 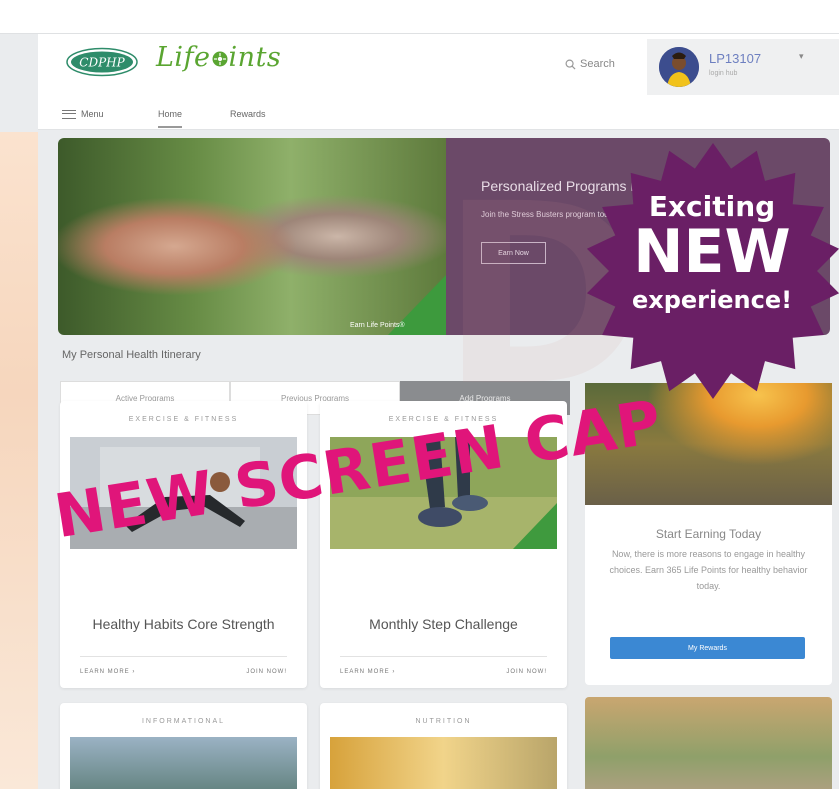 What do you see at coordinates (183, 721) in the screenshot?
I see `card-category: INFORMATIONAL` at bounding box center [183, 721].